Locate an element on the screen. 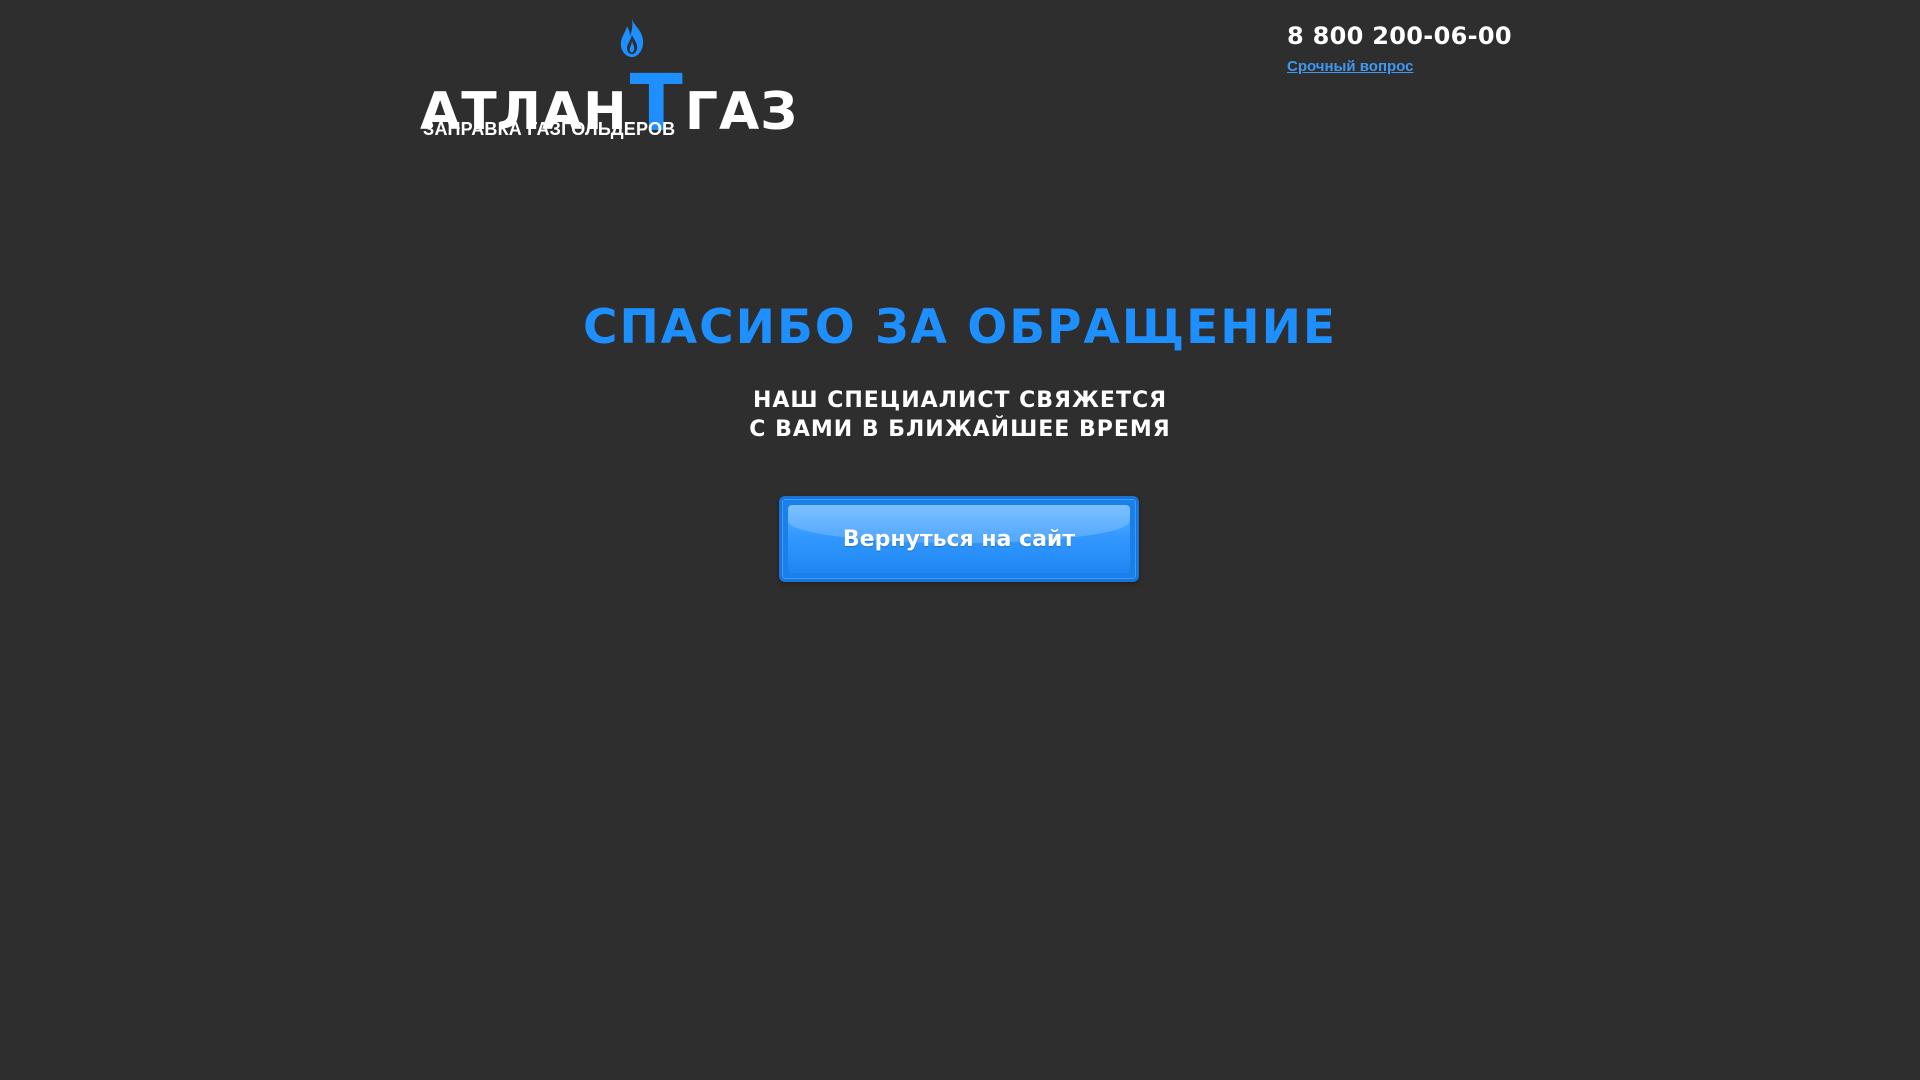 The width and height of the screenshot is (1920, 1080). header-contacts: 8 800 200-06-00 Срочный вопрос is located at coordinates (1399, 48).